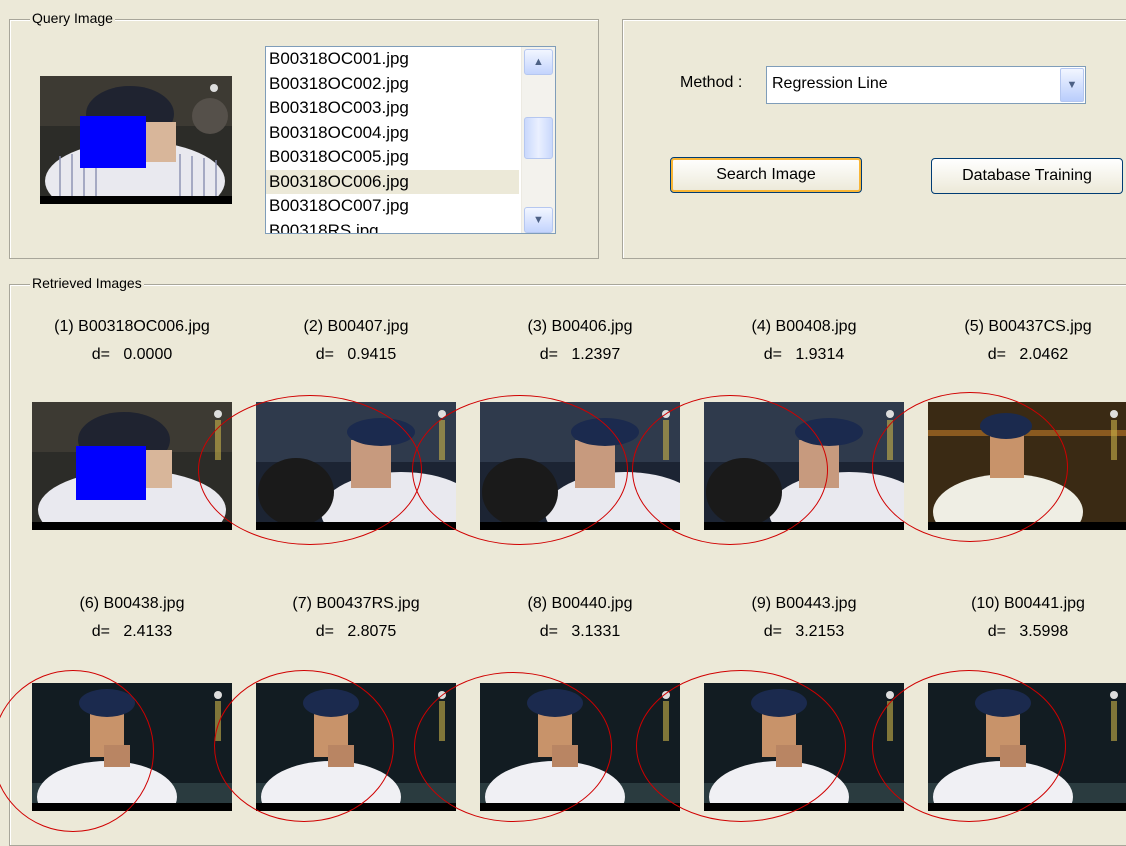 Image resolution: width=1126 pixels, height=846 pixels. I want to click on result-name-9: (9) B00443.jpg, so click(804, 603).